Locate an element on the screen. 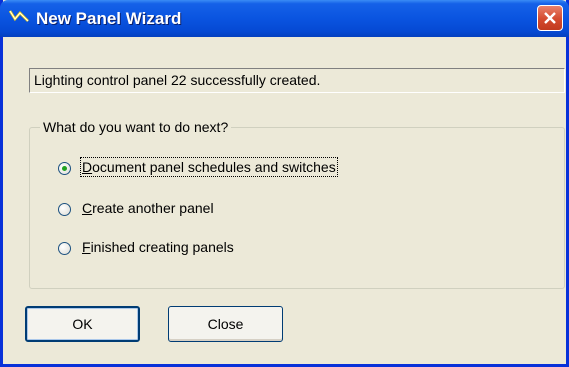  window-close-button is located at coordinates (550, 18).